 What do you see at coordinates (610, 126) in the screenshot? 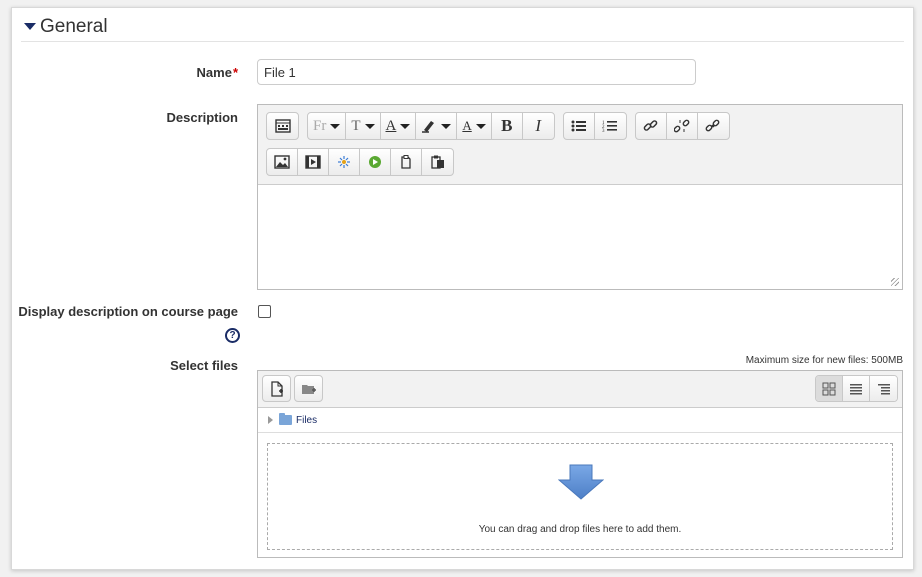
I see `ordered-list-icon: 123` at bounding box center [610, 126].